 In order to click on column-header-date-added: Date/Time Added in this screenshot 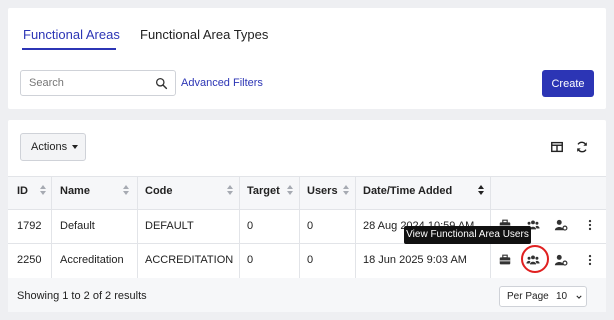, I will do `click(407, 191)`.